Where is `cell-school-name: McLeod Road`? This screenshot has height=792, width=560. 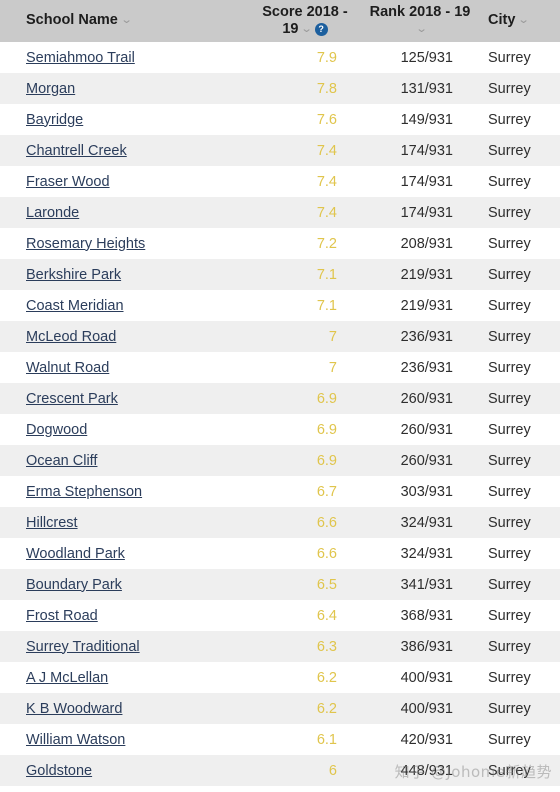 cell-school-name: McLeod Road is located at coordinates (125, 336).